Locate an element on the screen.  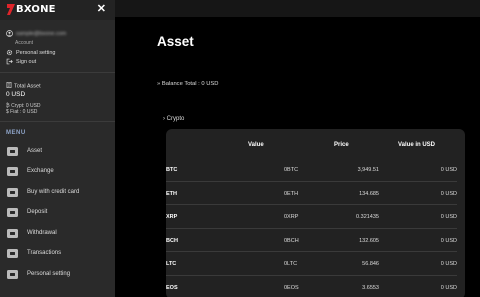
menu-item-label: Asset is located at coordinates (35, 151).